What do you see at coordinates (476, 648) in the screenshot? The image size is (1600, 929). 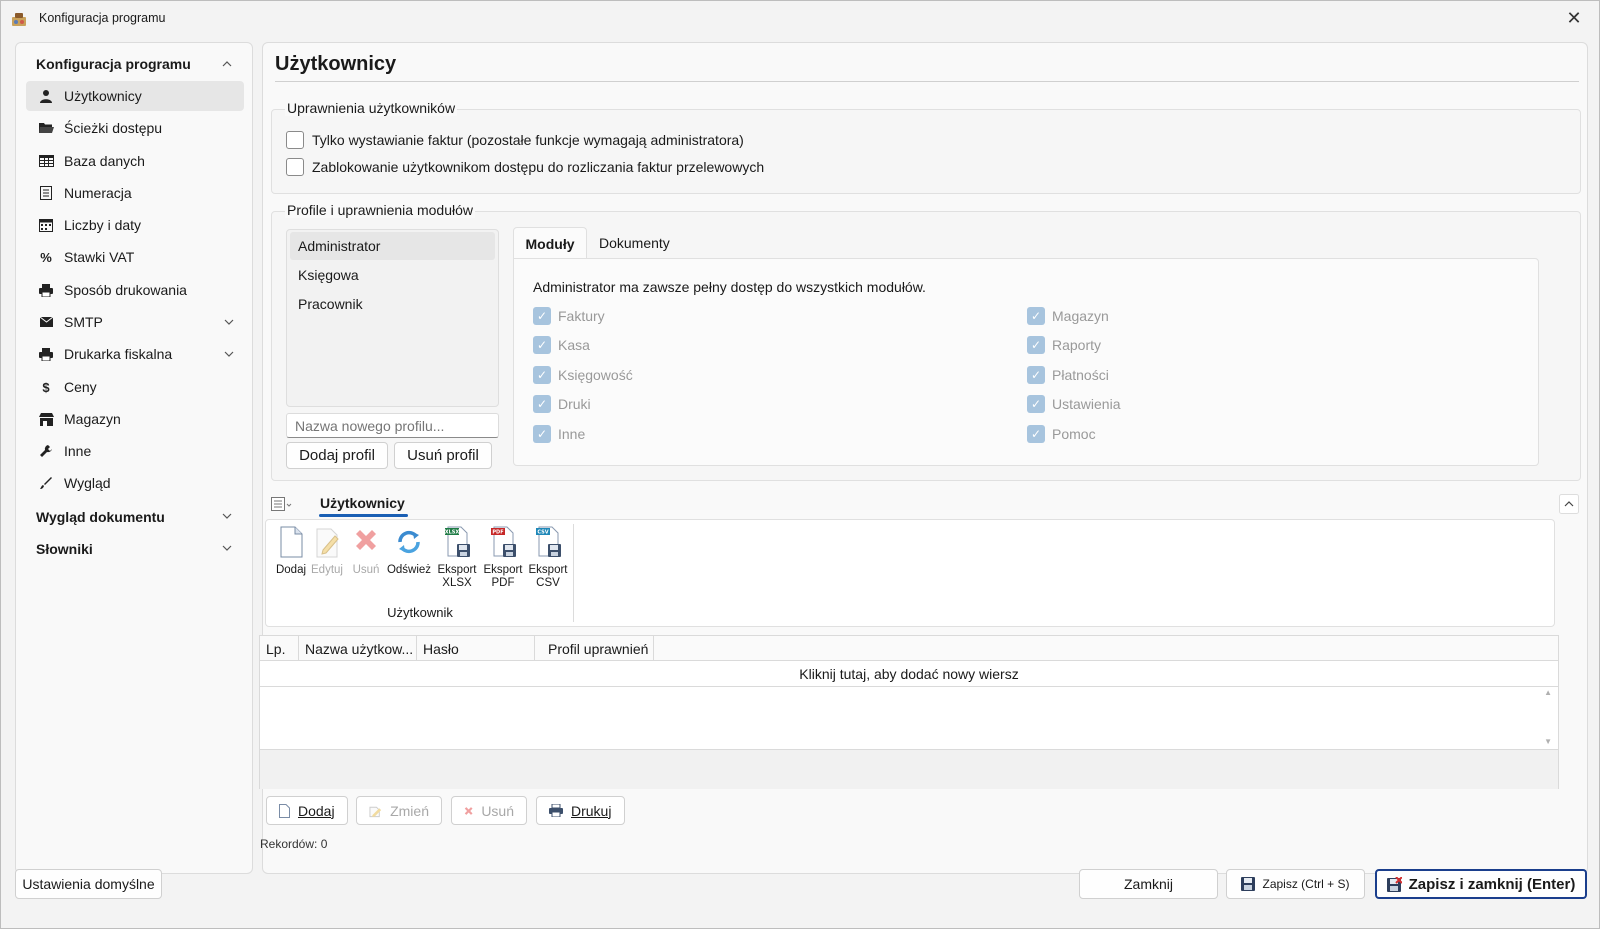 I see `column-header-password: Hasło` at bounding box center [476, 648].